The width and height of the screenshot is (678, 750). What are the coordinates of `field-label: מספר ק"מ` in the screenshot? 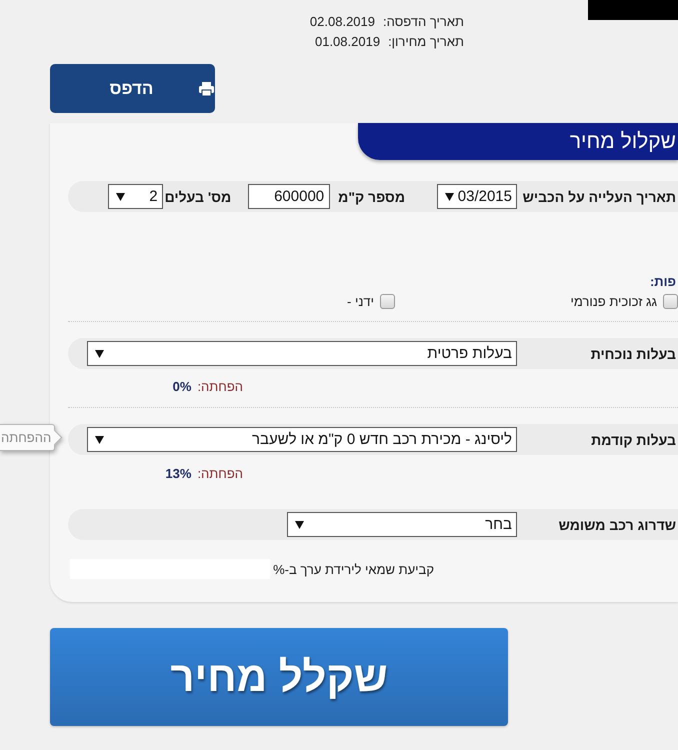 It's located at (371, 196).